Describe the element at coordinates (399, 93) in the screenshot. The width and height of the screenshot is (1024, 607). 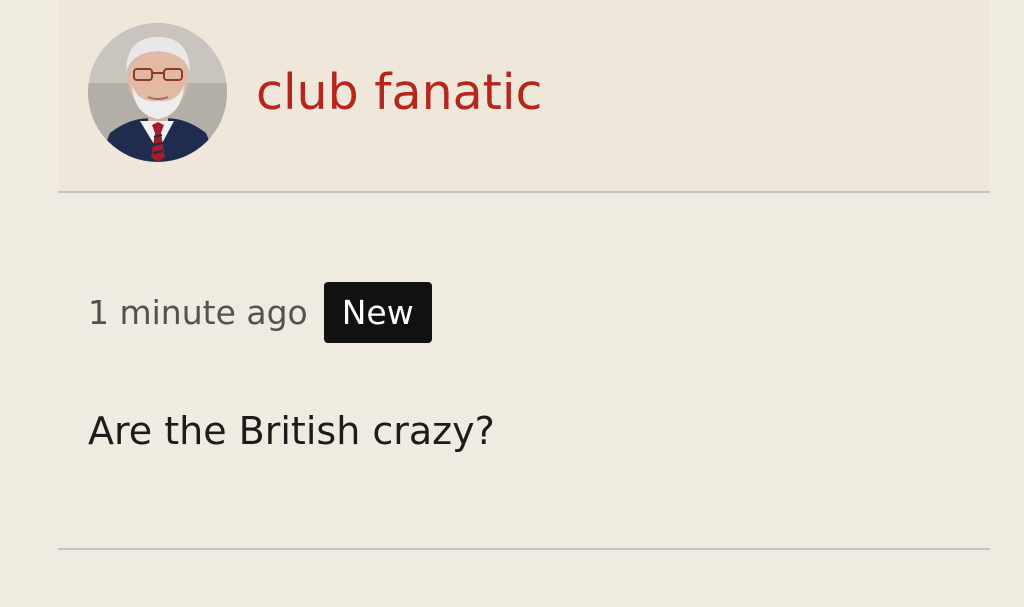
I see `author-name-link: club fanatic` at that location.